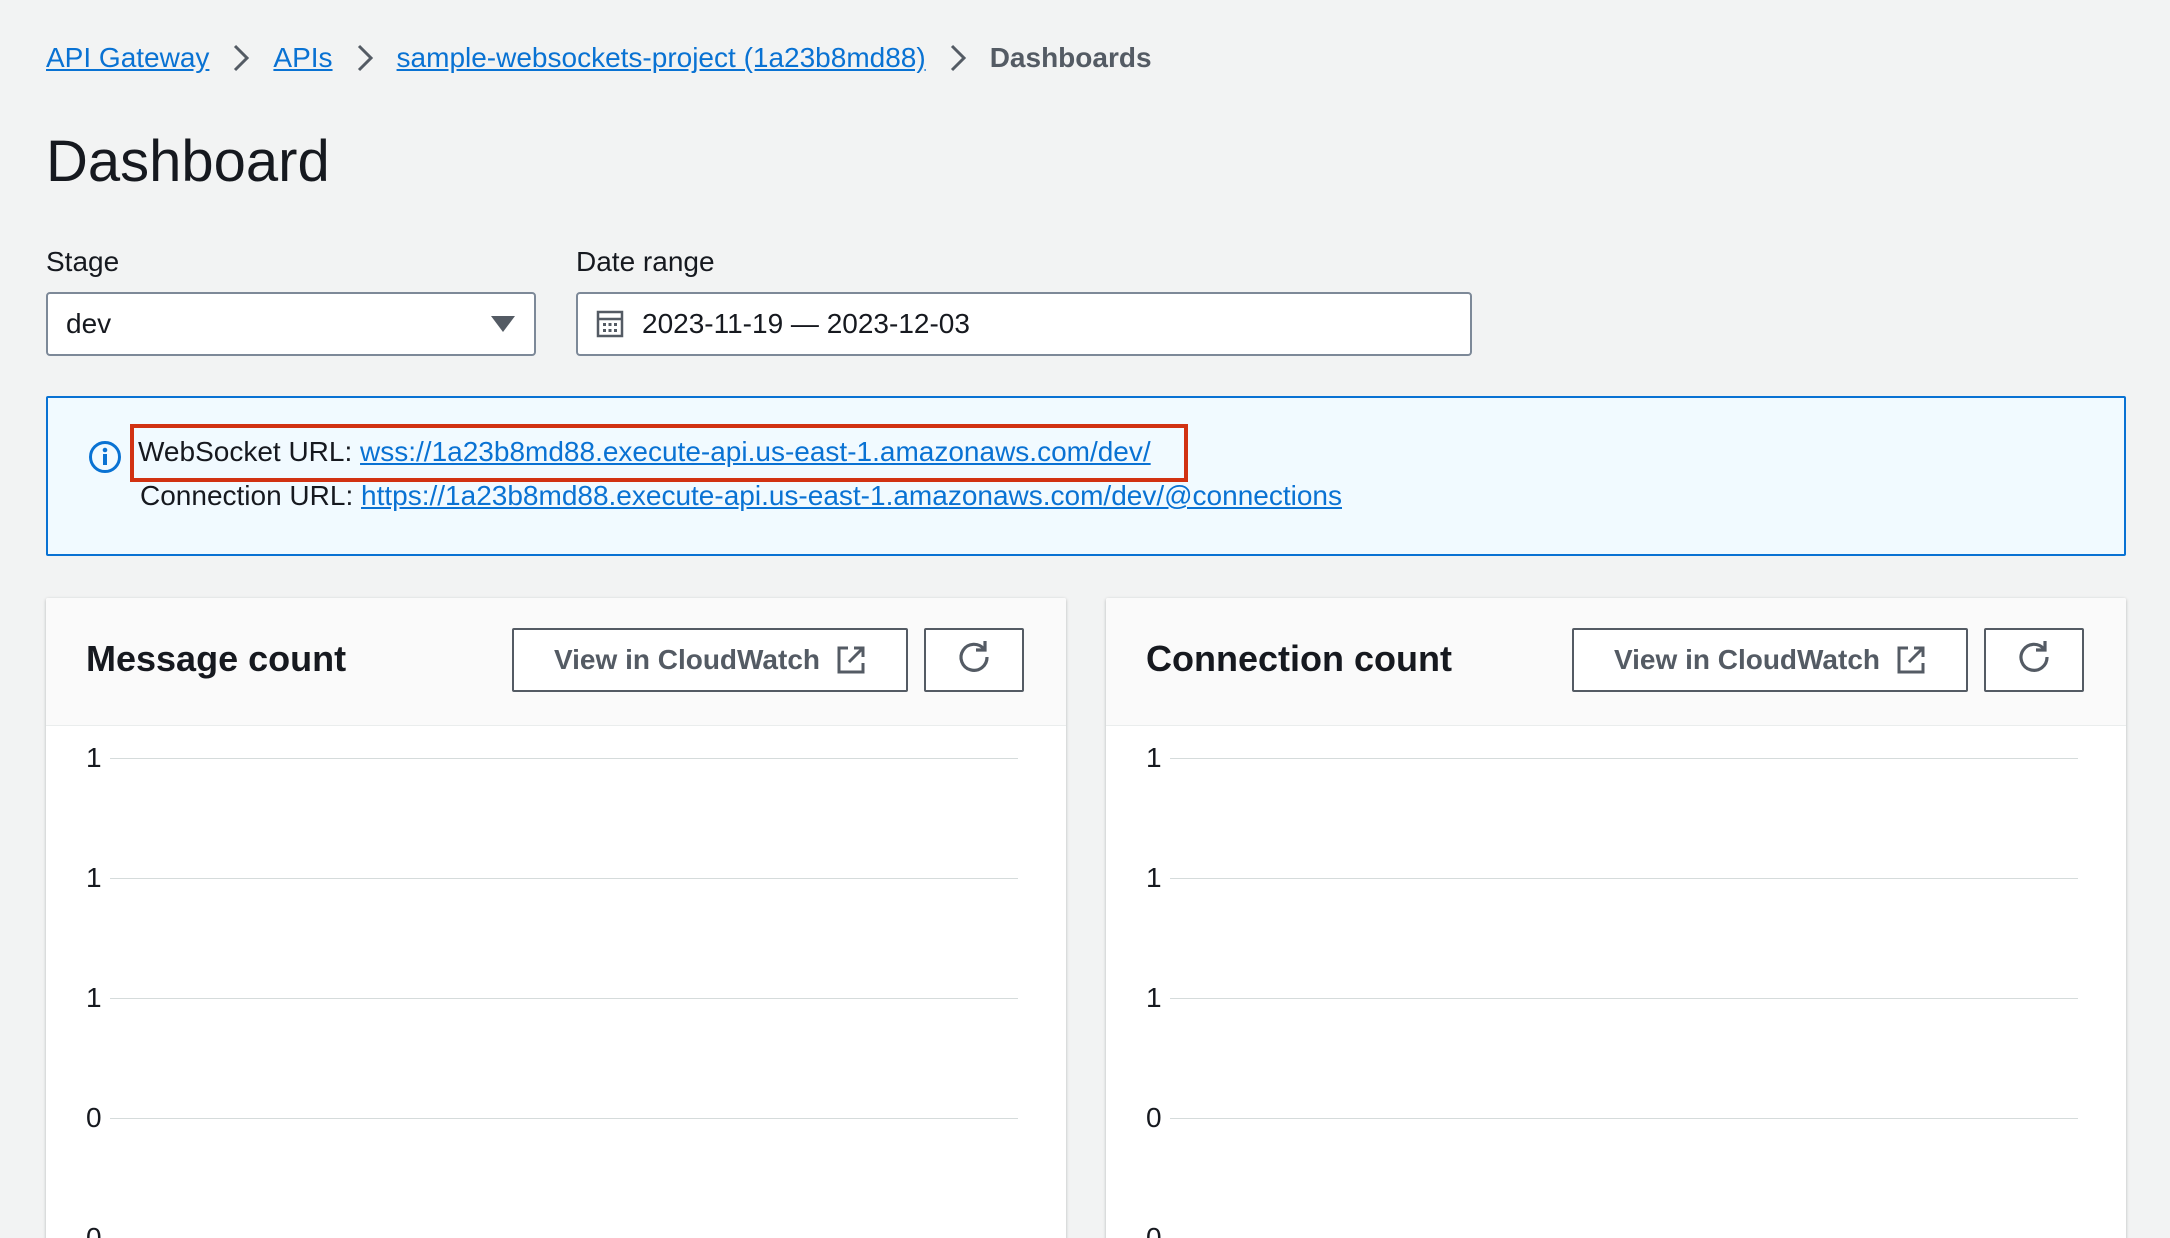 This screenshot has height=1238, width=2170. Describe the element at coordinates (503, 324) in the screenshot. I see `caret-down-icon` at that location.